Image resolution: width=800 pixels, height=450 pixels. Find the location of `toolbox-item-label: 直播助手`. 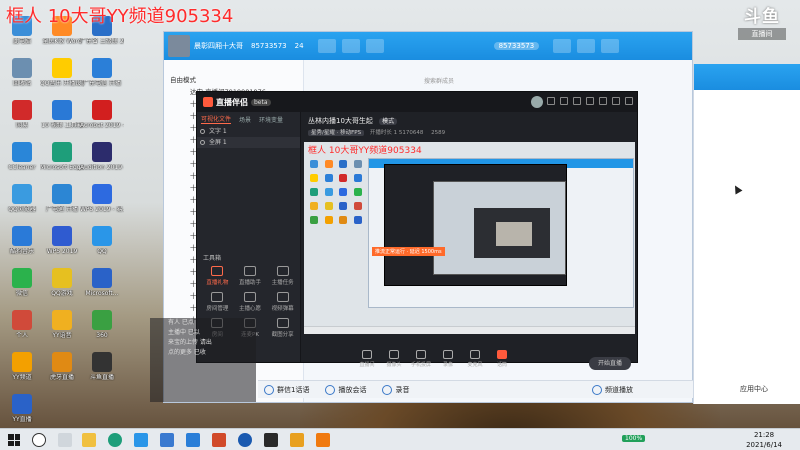

toolbox-item-label: 直播助手 is located at coordinates (249, 283).